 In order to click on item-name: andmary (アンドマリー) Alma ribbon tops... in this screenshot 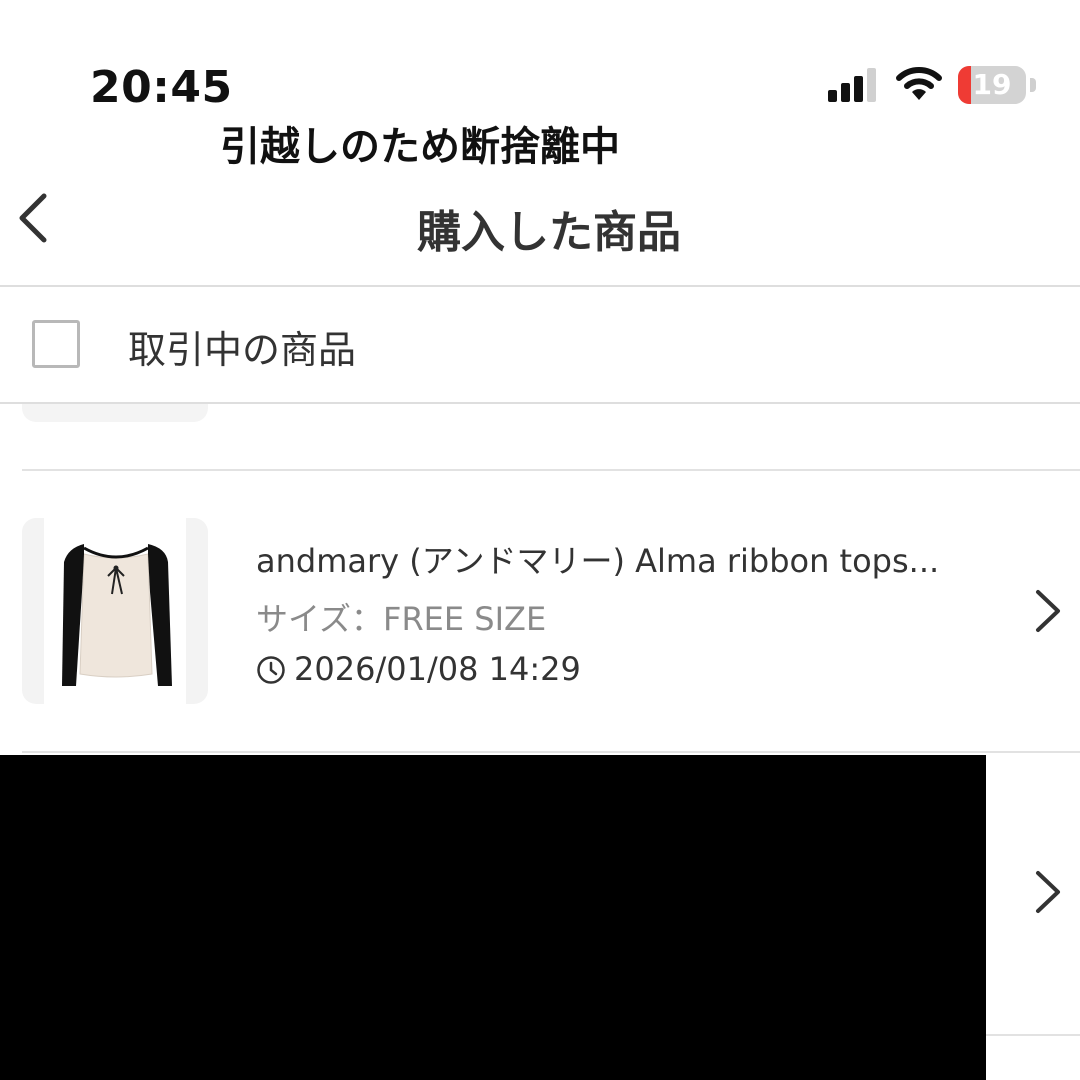, I will do `click(598, 561)`.